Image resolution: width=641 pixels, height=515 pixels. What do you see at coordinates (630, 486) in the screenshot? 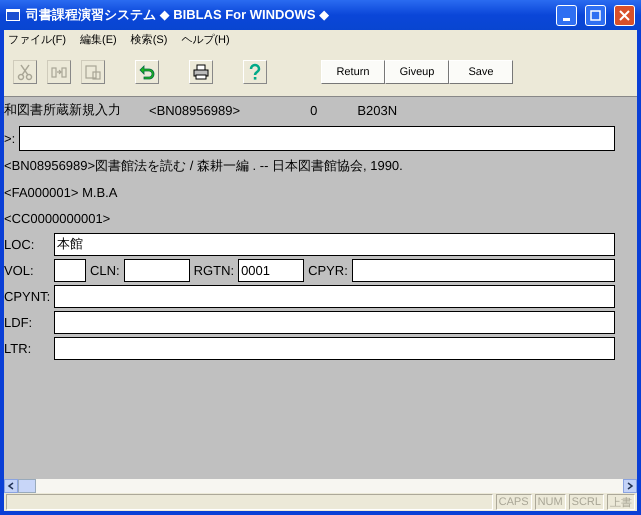
I see `scroll-right-icon` at bounding box center [630, 486].